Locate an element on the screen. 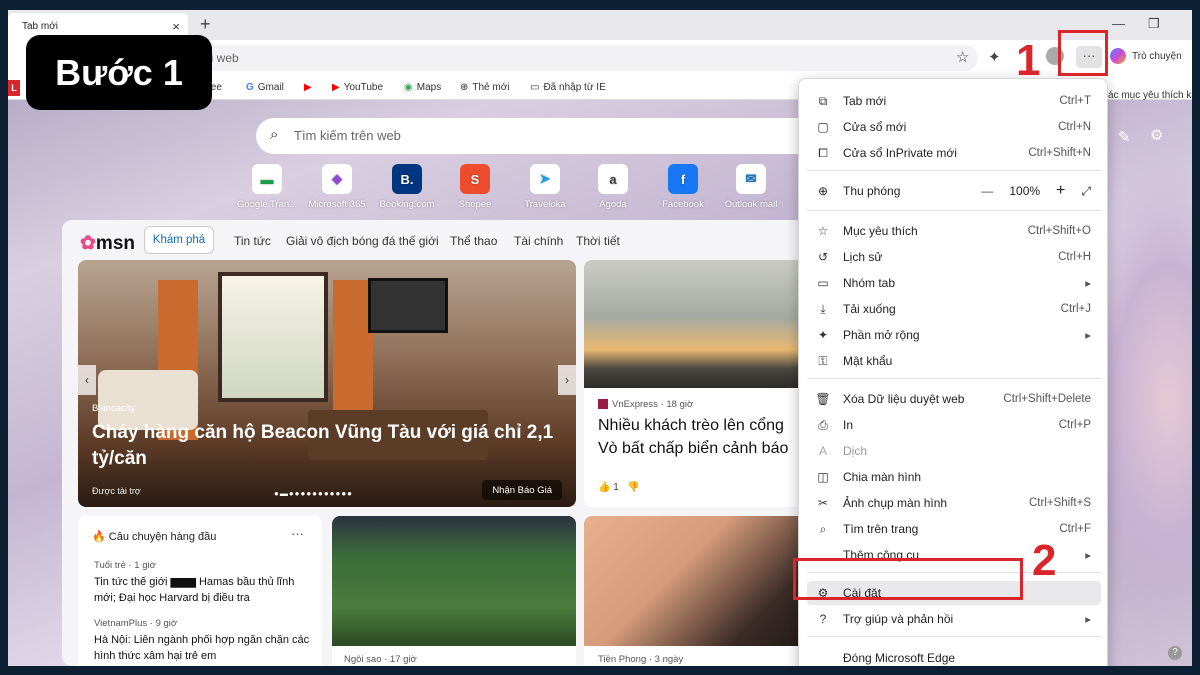  copilot-chat-button: Trò chuyện is located at coordinates (1146, 56).